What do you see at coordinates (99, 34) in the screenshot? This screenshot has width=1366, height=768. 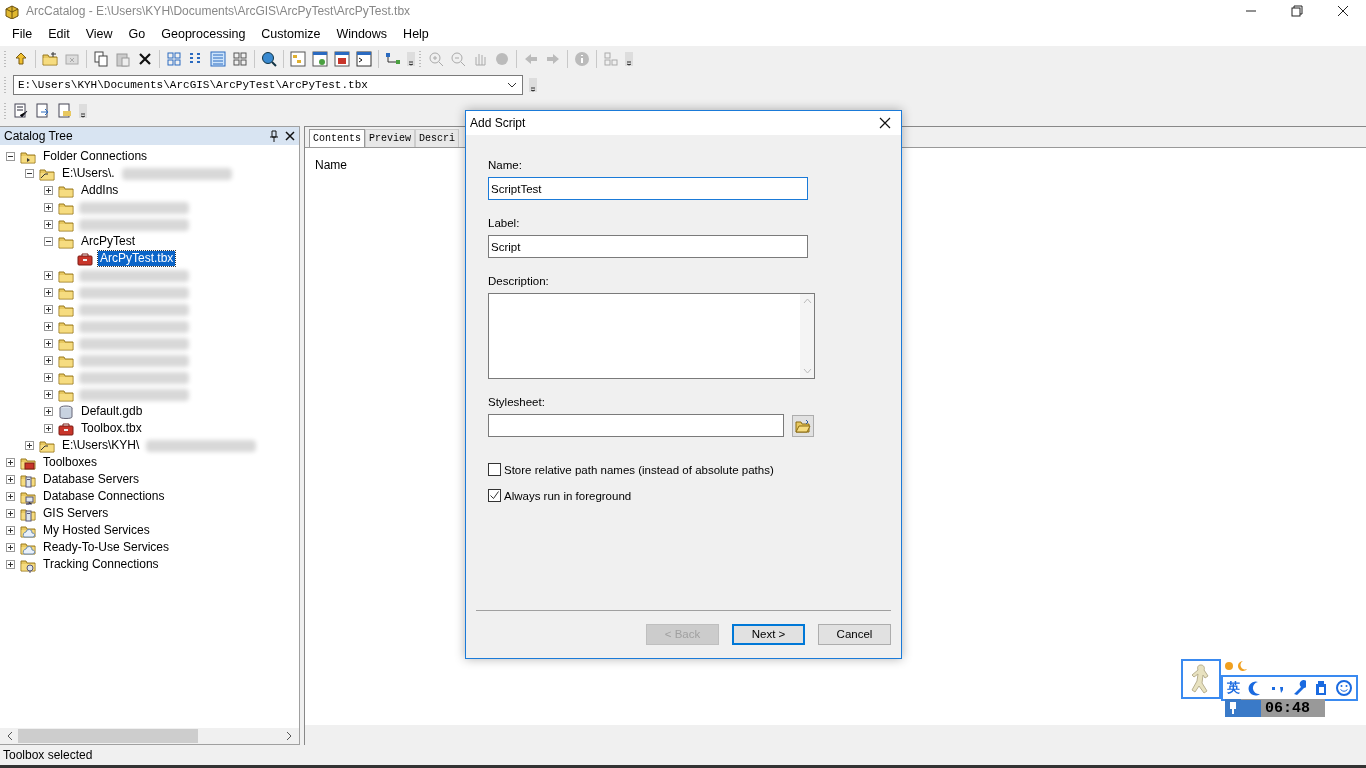 I see `menu-item: View` at bounding box center [99, 34].